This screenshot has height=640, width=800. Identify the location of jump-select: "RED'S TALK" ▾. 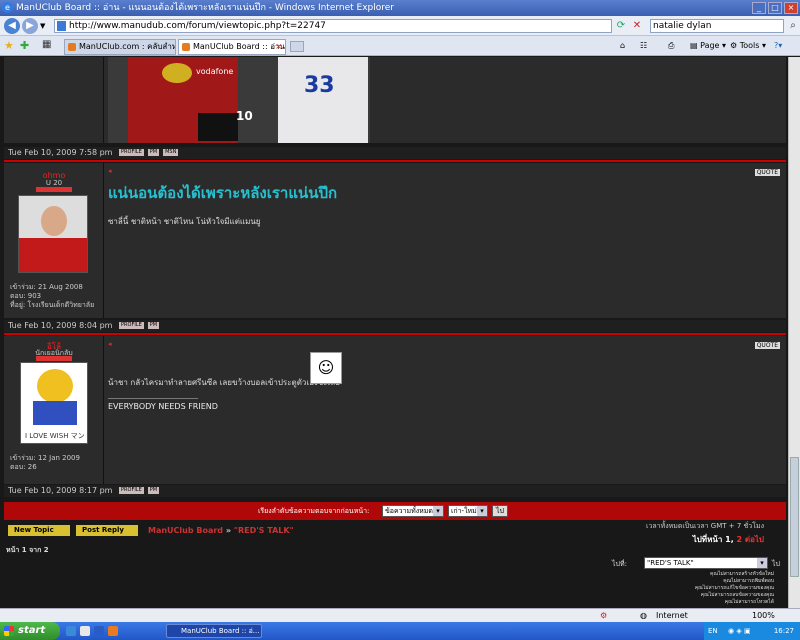
(706, 563).